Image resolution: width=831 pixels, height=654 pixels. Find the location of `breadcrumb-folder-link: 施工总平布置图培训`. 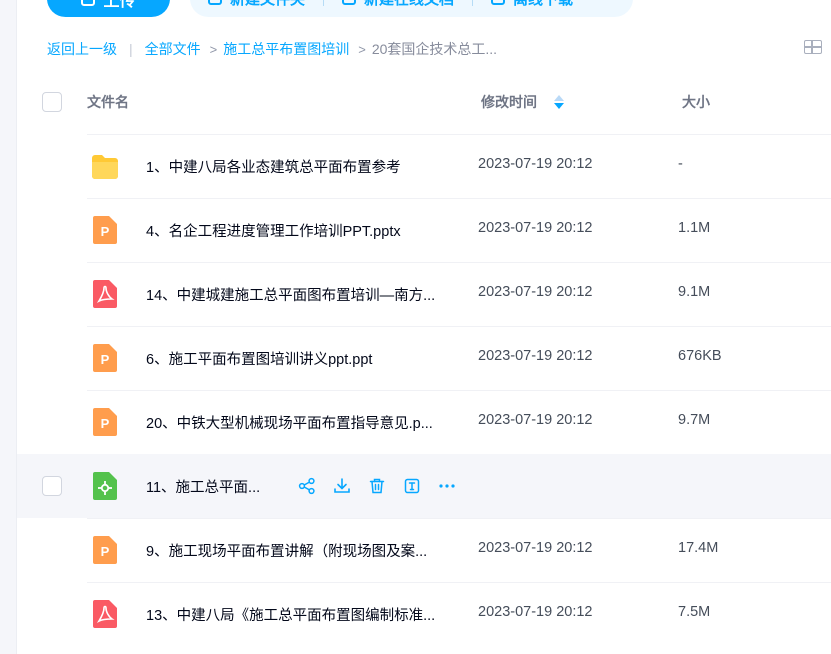

breadcrumb-folder-link: 施工总平布置图培训 is located at coordinates (286, 49).